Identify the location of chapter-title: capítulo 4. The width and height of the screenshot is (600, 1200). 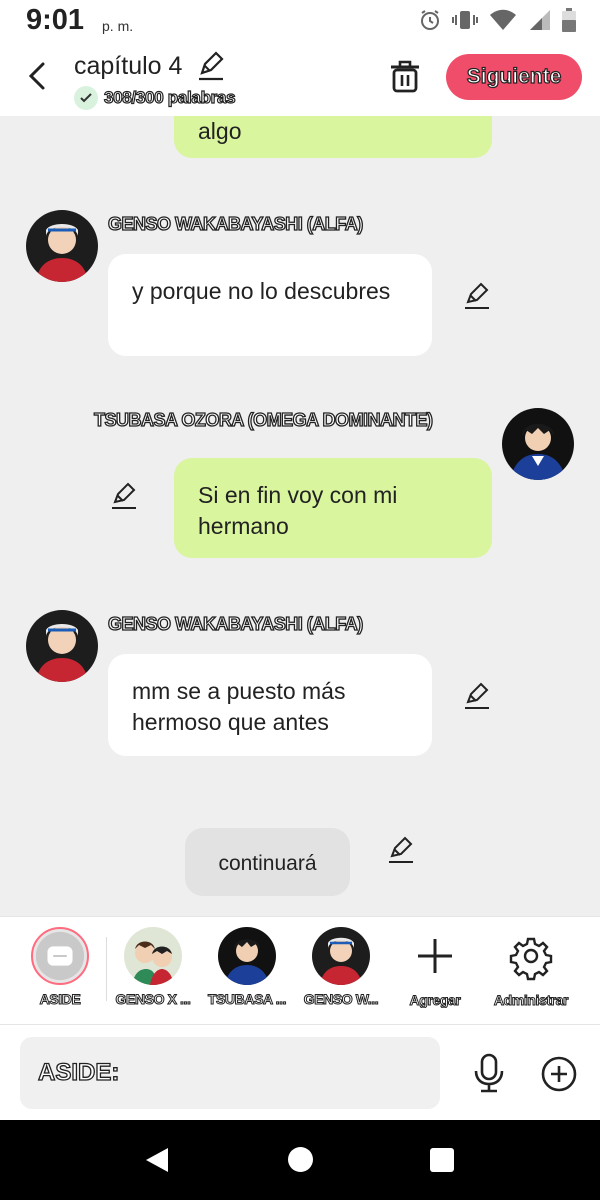
(128, 66).